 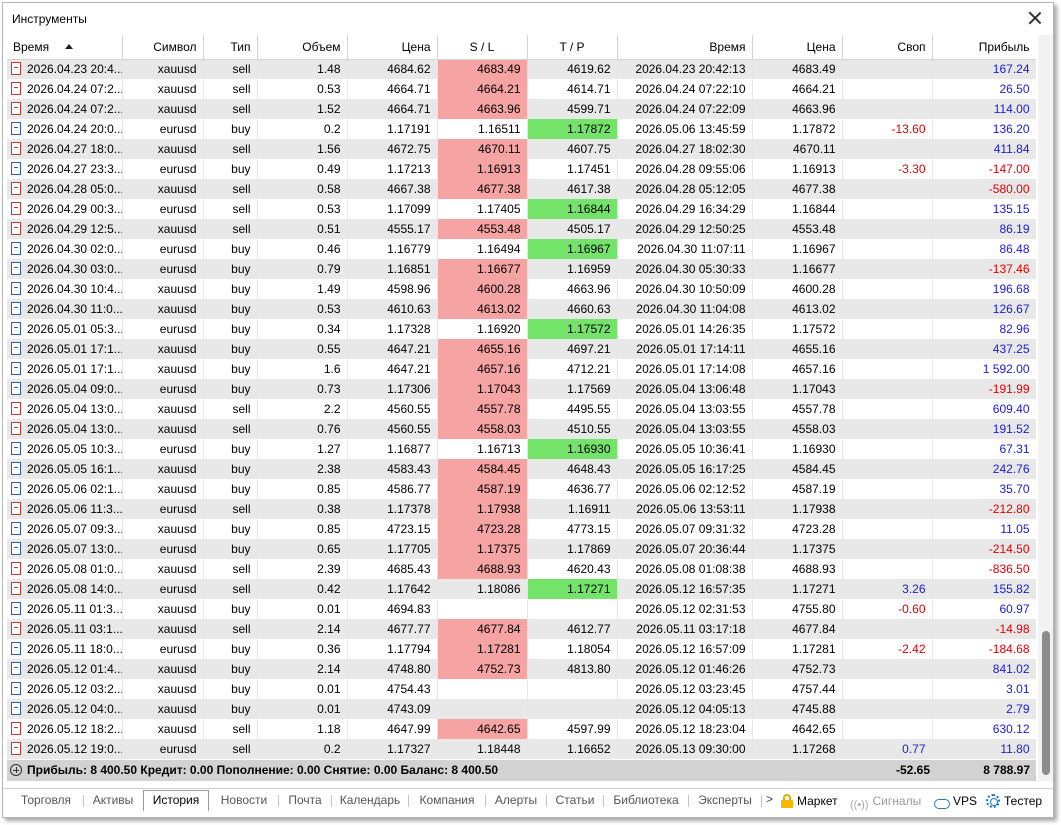 What do you see at coordinates (447, 801) in the screenshot?
I see `tab-company: Компания` at bounding box center [447, 801].